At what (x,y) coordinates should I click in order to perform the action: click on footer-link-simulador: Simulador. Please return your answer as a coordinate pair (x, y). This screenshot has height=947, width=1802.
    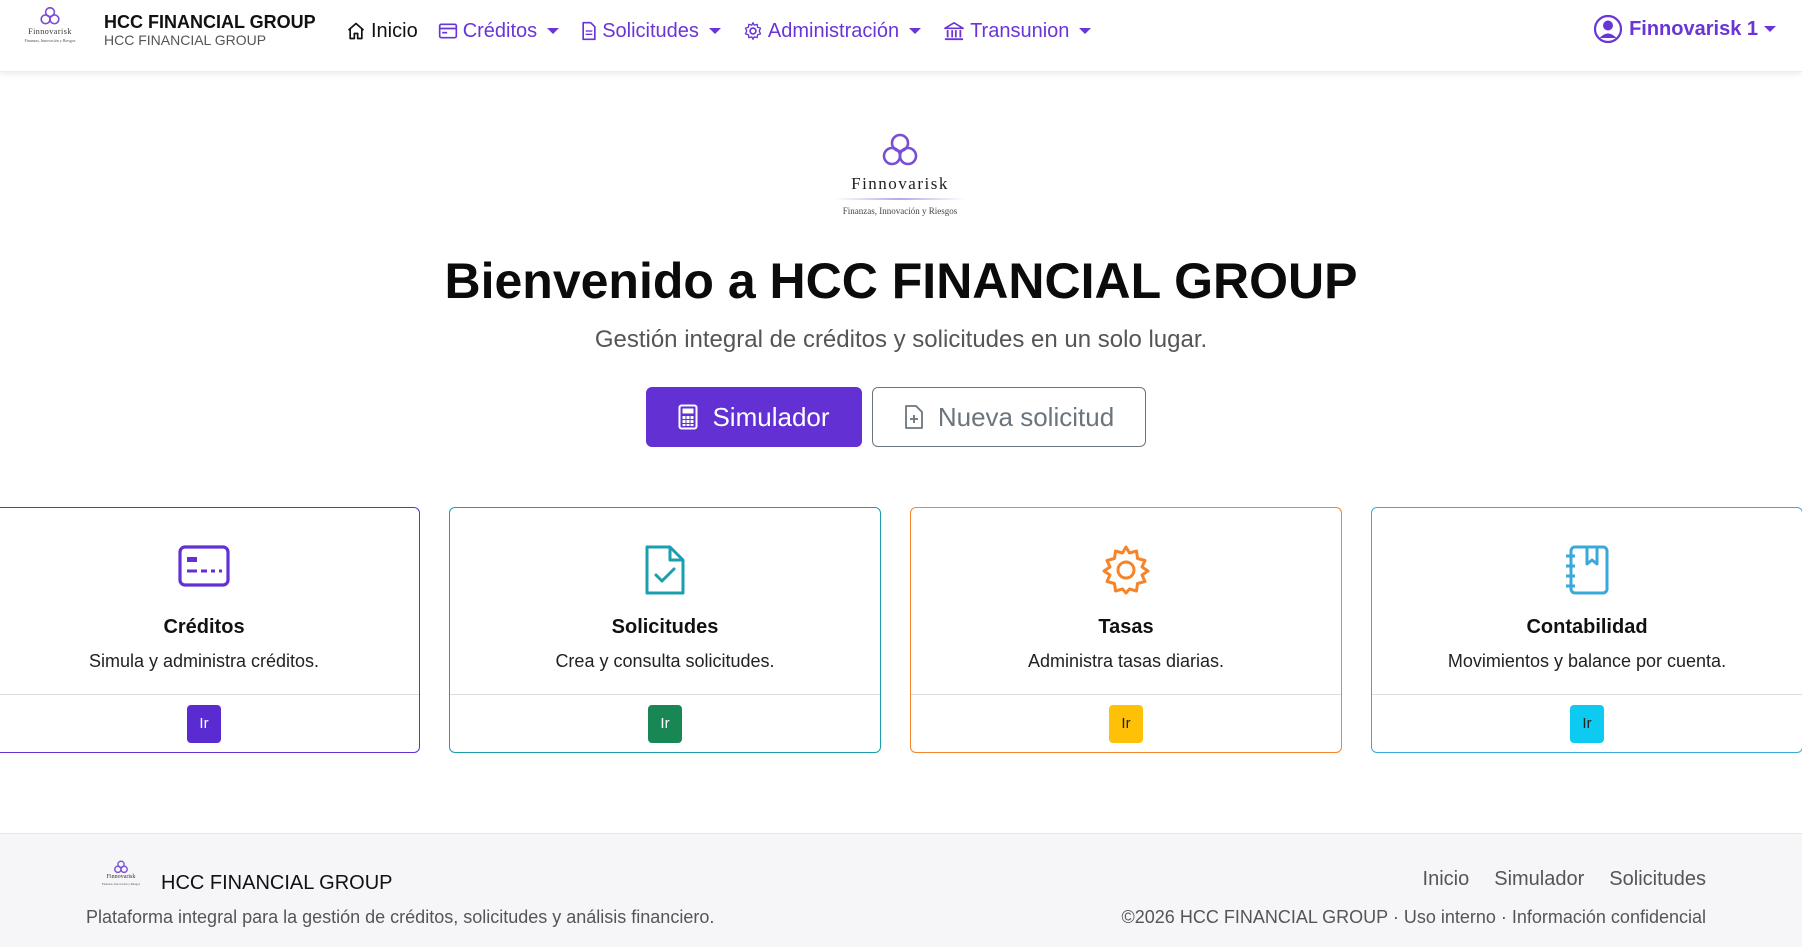
    Looking at the image, I should click on (1539, 879).